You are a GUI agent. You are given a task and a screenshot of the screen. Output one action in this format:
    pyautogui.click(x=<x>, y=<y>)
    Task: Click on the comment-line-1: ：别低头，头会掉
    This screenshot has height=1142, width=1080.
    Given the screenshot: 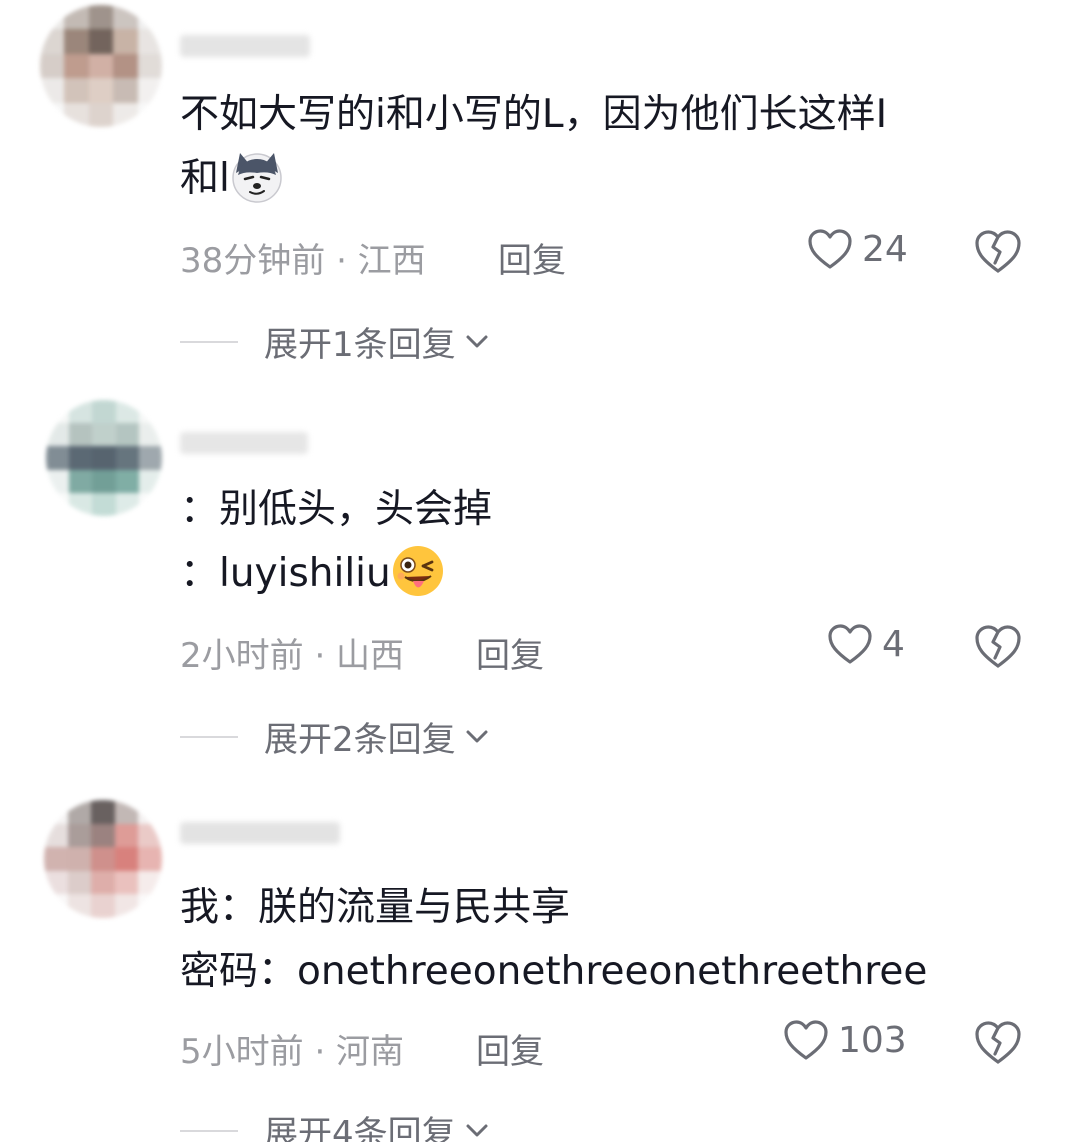 What is the action you would take?
    pyautogui.click(x=336, y=509)
    